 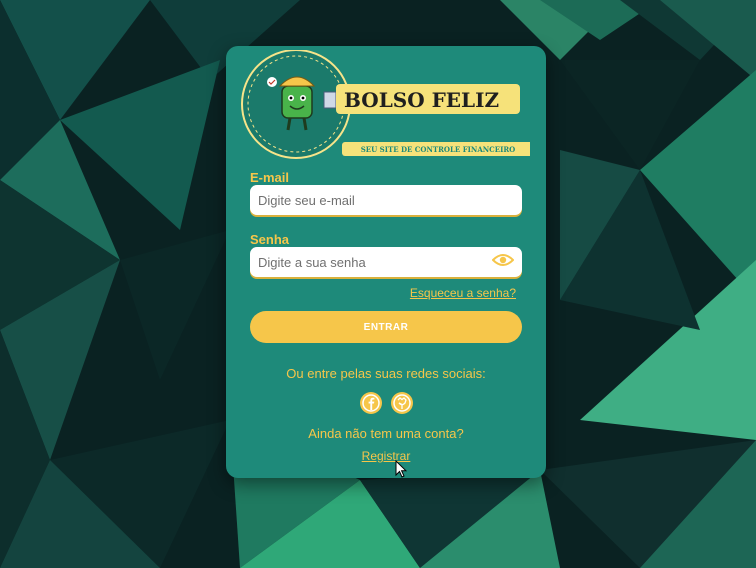 I want to click on forgot-password-link: Esqueceu a senha?, so click(x=463, y=293).